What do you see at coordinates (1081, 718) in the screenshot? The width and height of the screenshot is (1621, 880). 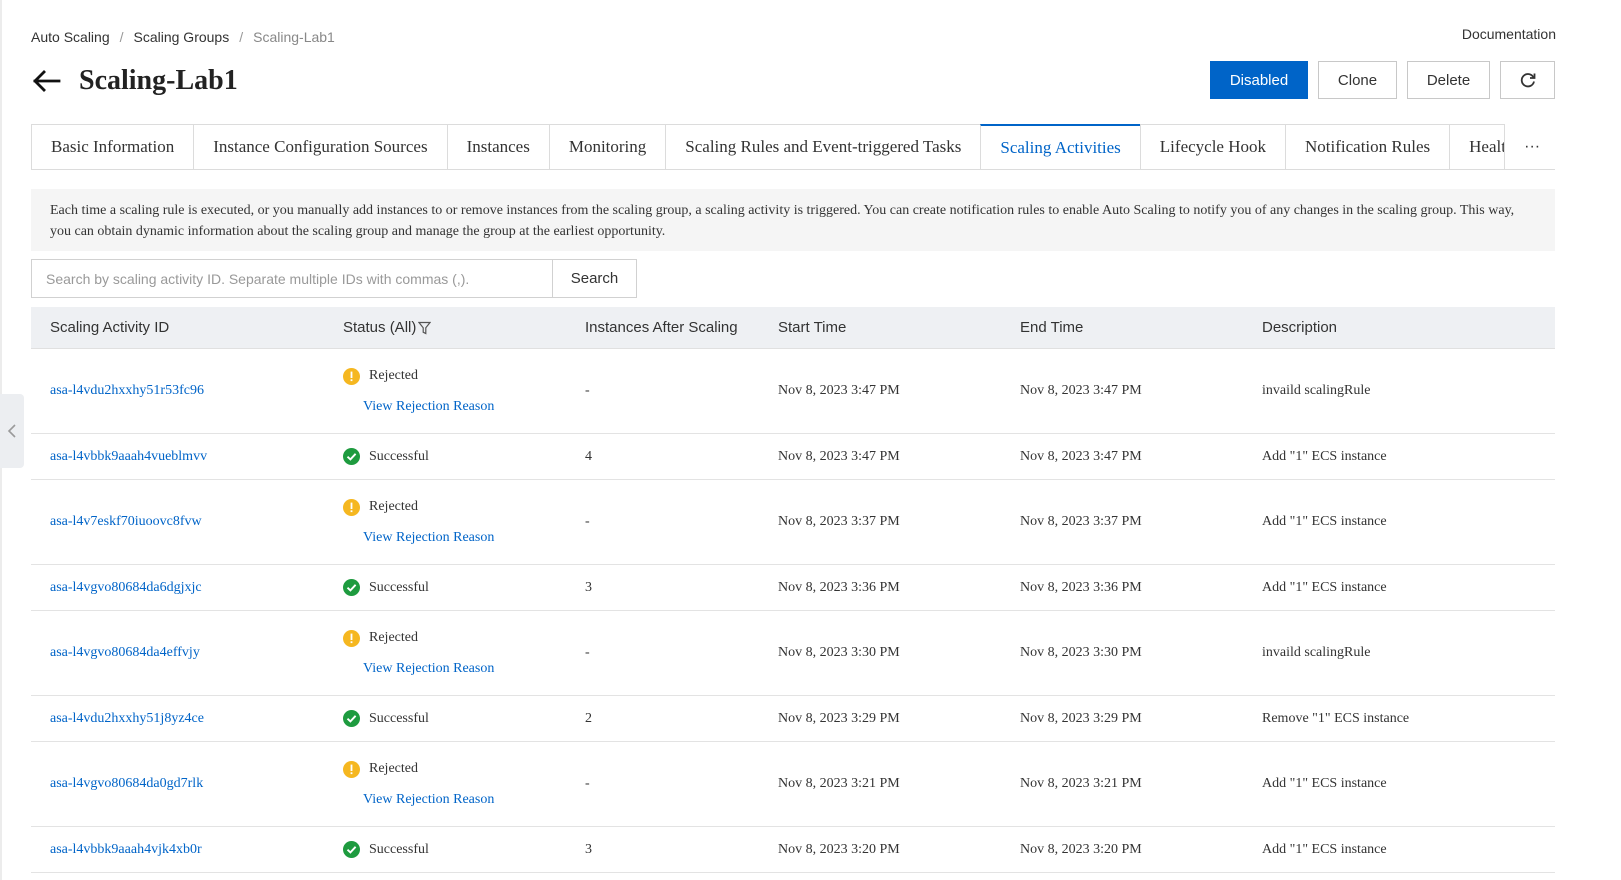 I see `end-time-cell: Nov 8, 2023 3:29 PM` at bounding box center [1081, 718].